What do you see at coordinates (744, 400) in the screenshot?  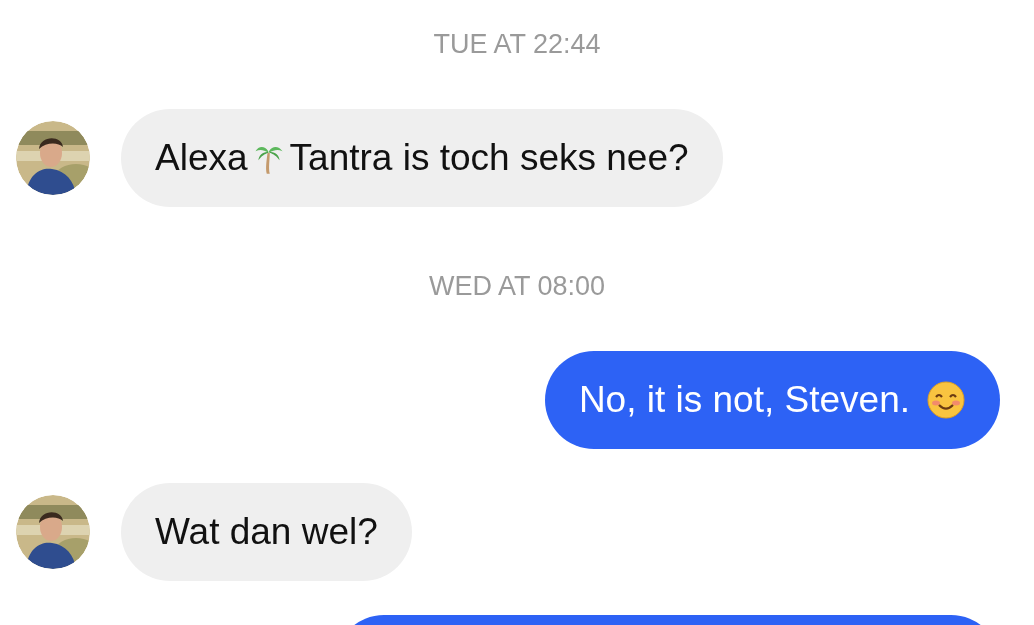 I see `message-text: No, it is not, Steven.` at bounding box center [744, 400].